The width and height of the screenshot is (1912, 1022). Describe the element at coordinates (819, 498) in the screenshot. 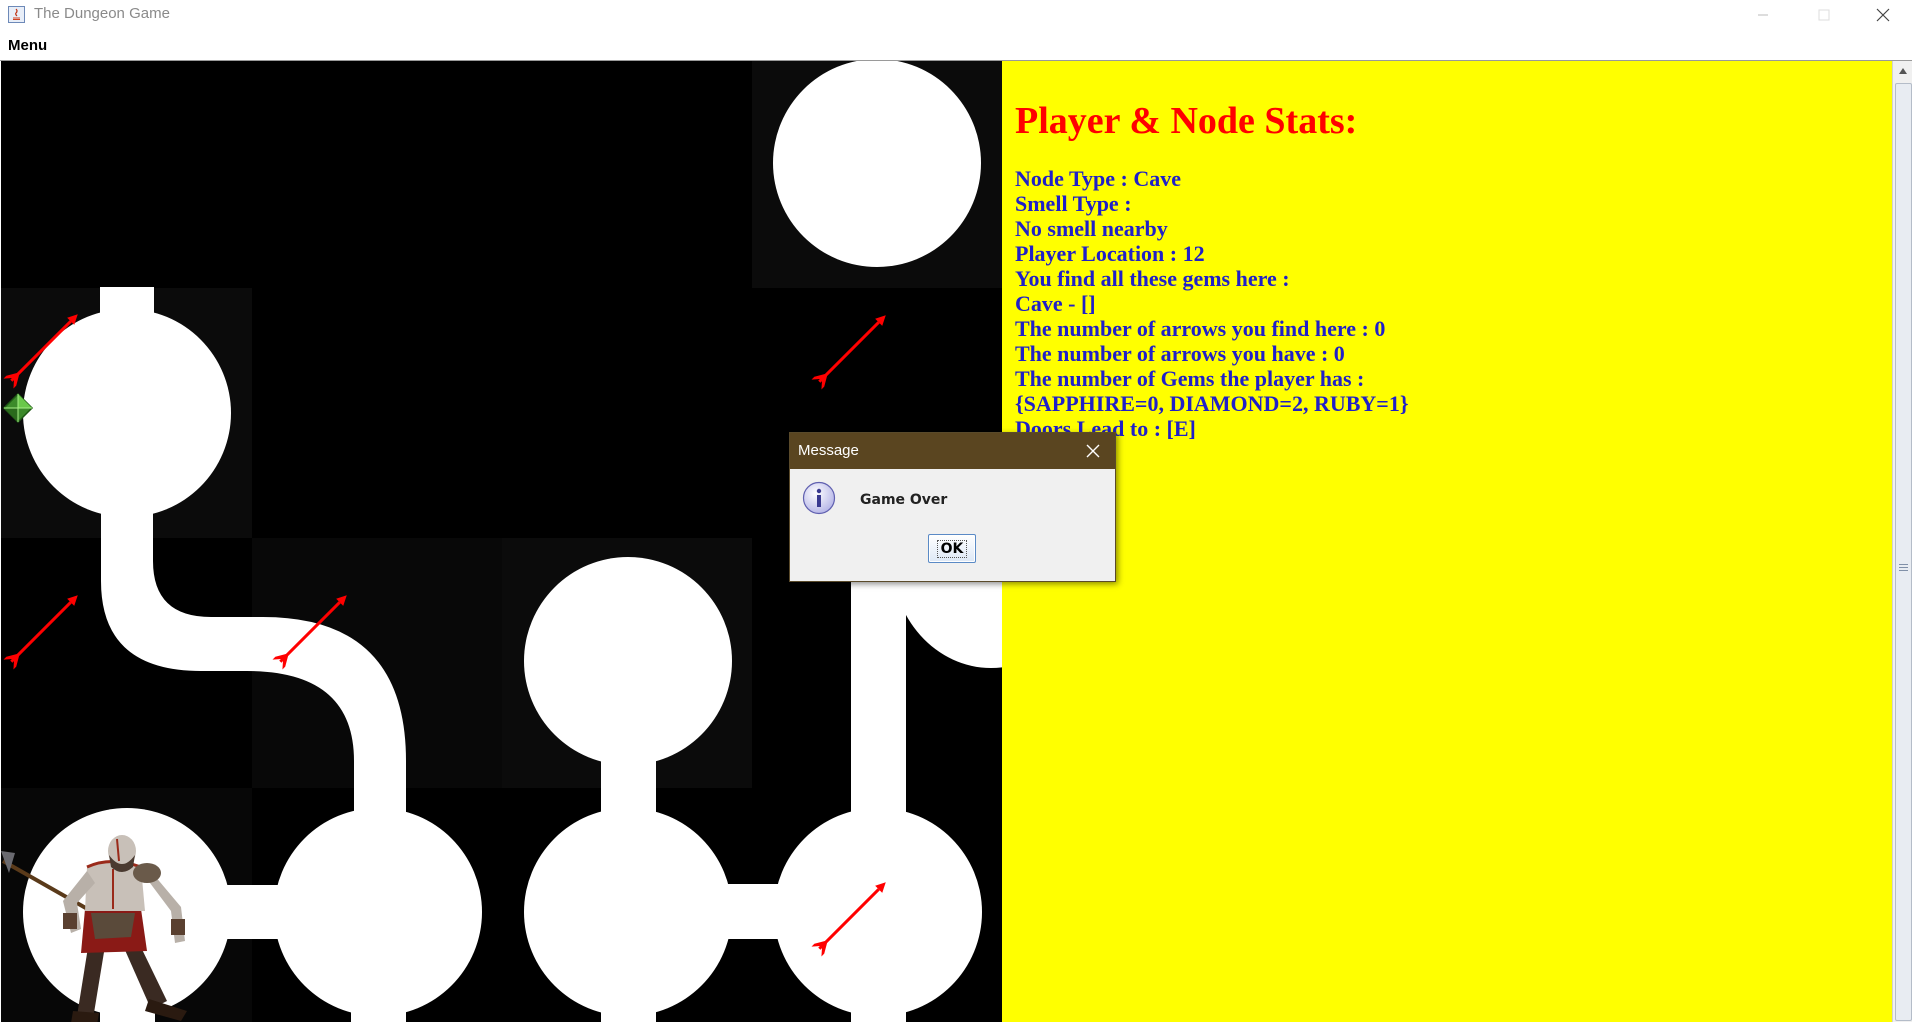

I see `info-icon` at that location.